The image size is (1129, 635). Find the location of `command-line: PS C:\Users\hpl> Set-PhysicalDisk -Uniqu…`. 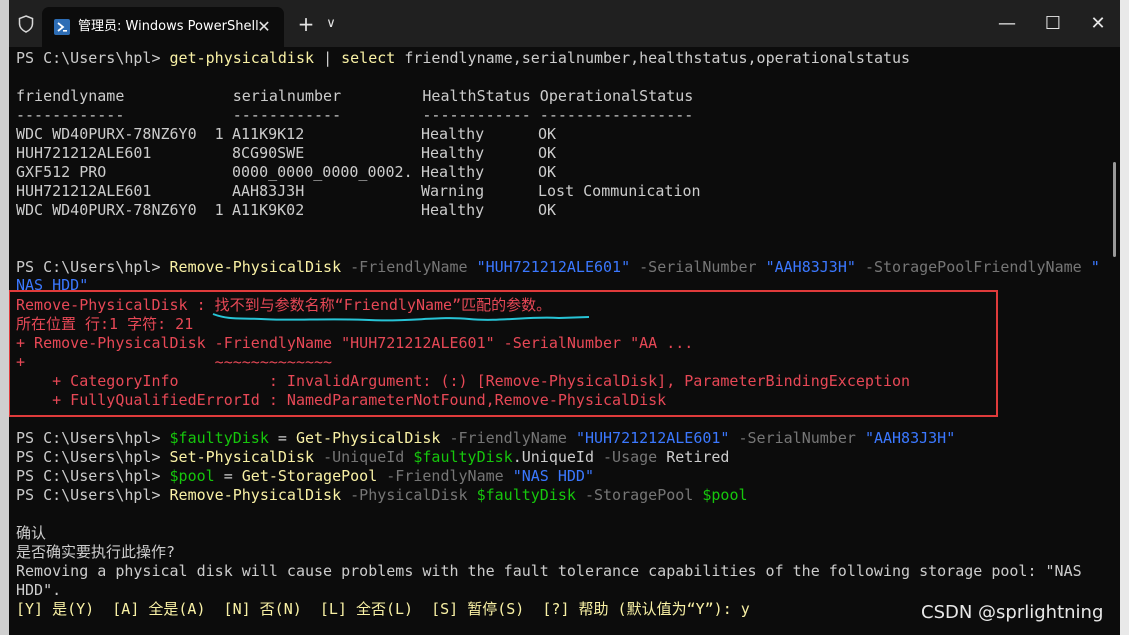

command-line: PS C:\Users\hpl> Set-PhysicalDisk -Uniqu… is located at coordinates (373, 457).